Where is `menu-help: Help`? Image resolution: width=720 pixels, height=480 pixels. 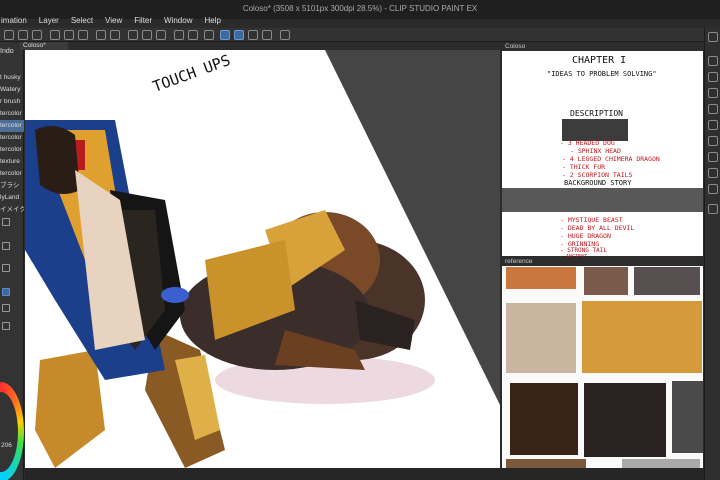
menu-help: Help is located at coordinates (212, 21).